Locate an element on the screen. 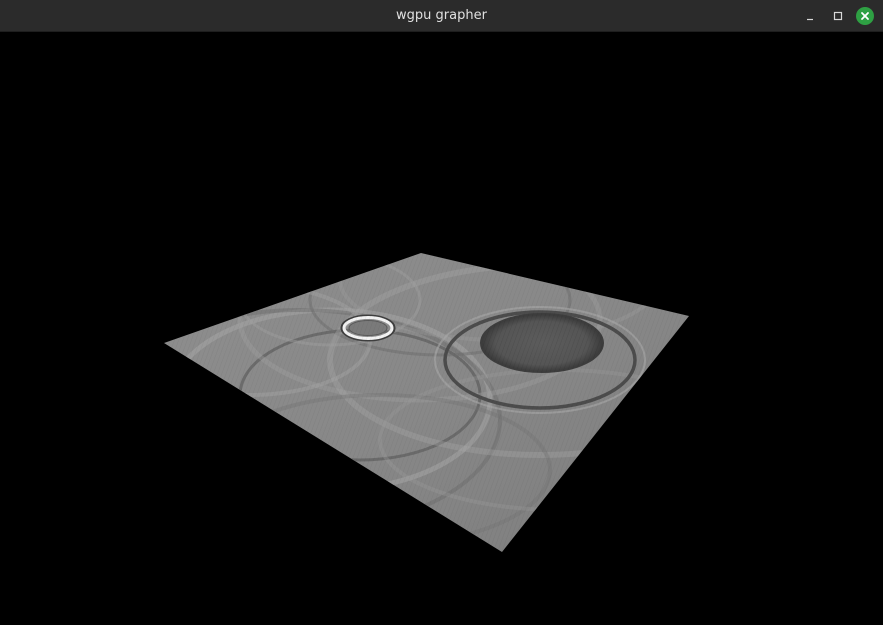  maximize-button is located at coordinates (838, 16).